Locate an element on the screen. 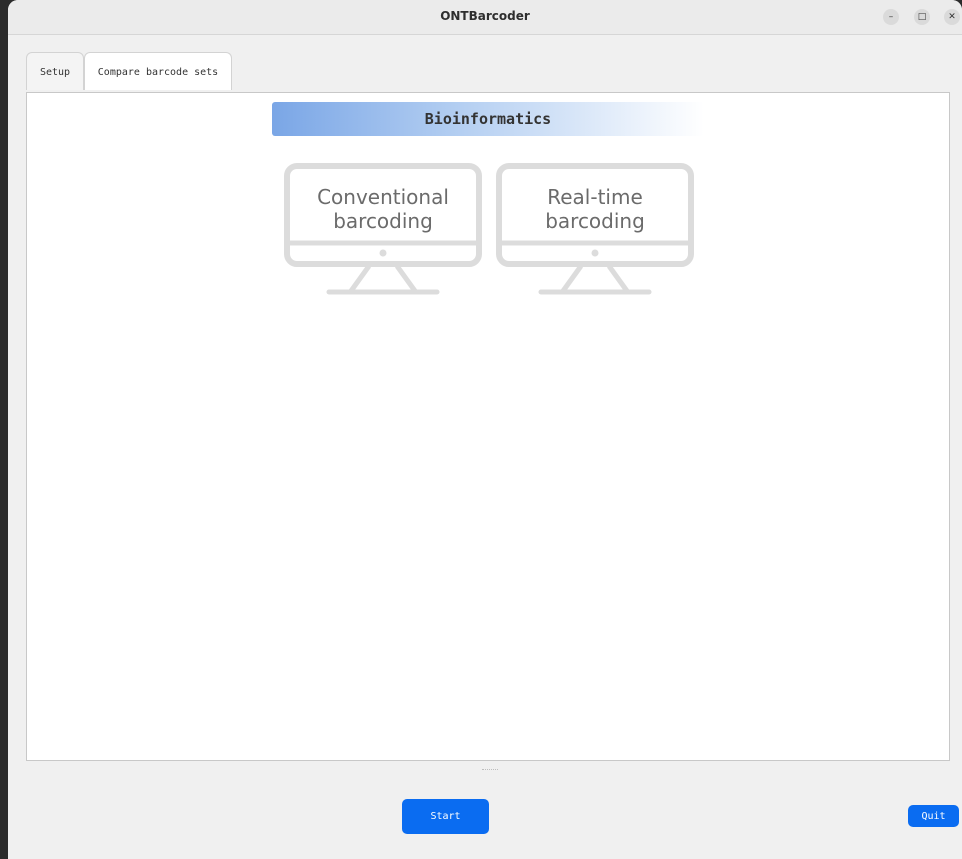 This screenshot has height=859, width=962. maximize-button: □ is located at coordinates (922, 17).